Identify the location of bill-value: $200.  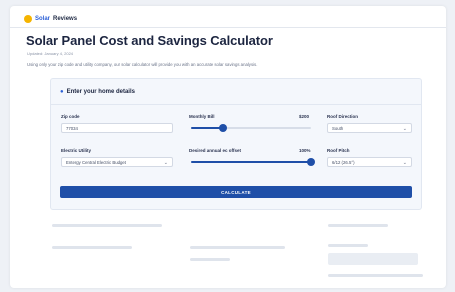
(304, 116).